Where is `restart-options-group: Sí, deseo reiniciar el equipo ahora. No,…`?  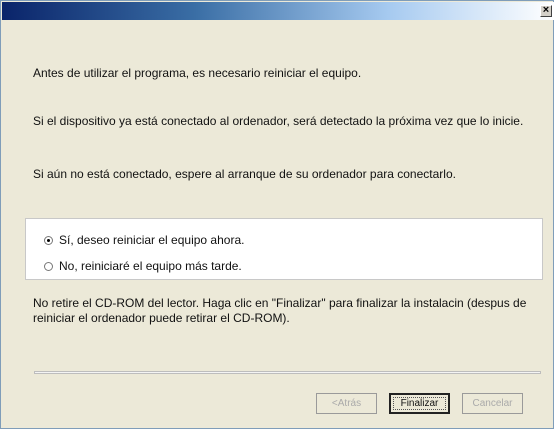 restart-options-group: Sí, deseo reiniciar el equipo ahora. No,… is located at coordinates (284, 249).